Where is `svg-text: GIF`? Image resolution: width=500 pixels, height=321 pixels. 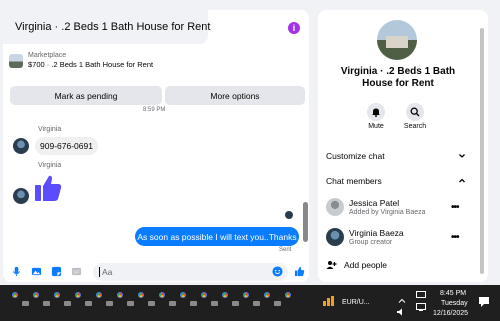 svg-text: GIF is located at coordinates (76, 271).